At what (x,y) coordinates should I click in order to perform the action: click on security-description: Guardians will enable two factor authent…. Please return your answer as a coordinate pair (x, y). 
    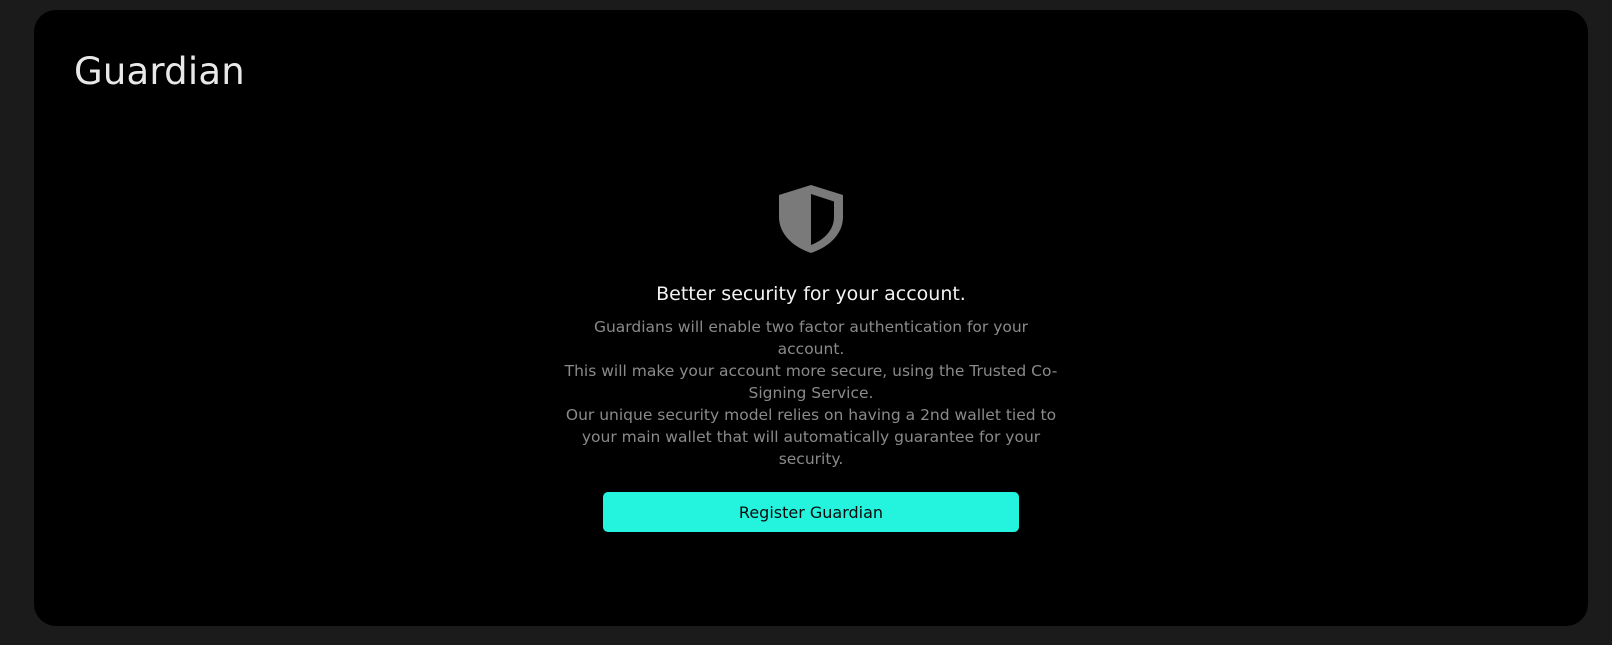
    Looking at the image, I should click on (811, 393).